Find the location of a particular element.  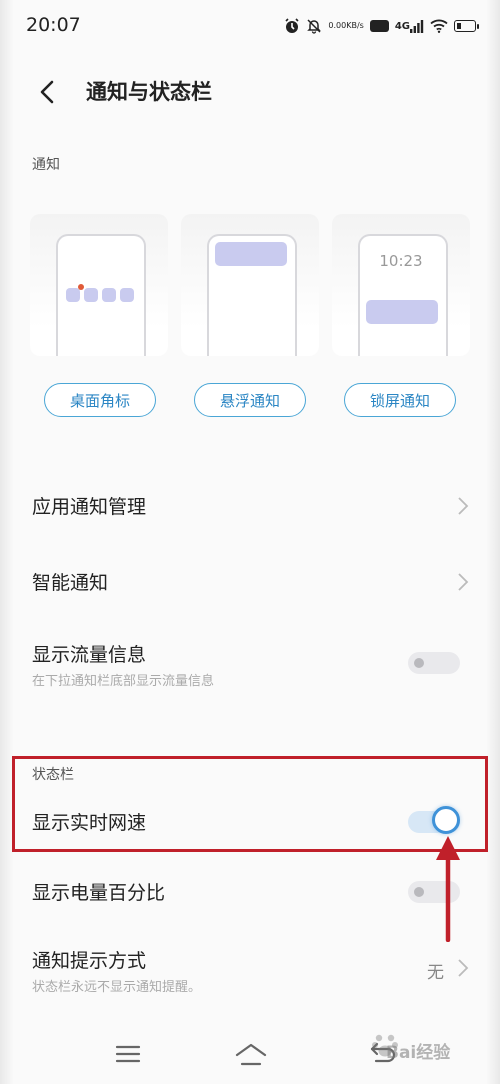

preview-lock-screen-notification: 10:23 is located at coordinates (401, 285).